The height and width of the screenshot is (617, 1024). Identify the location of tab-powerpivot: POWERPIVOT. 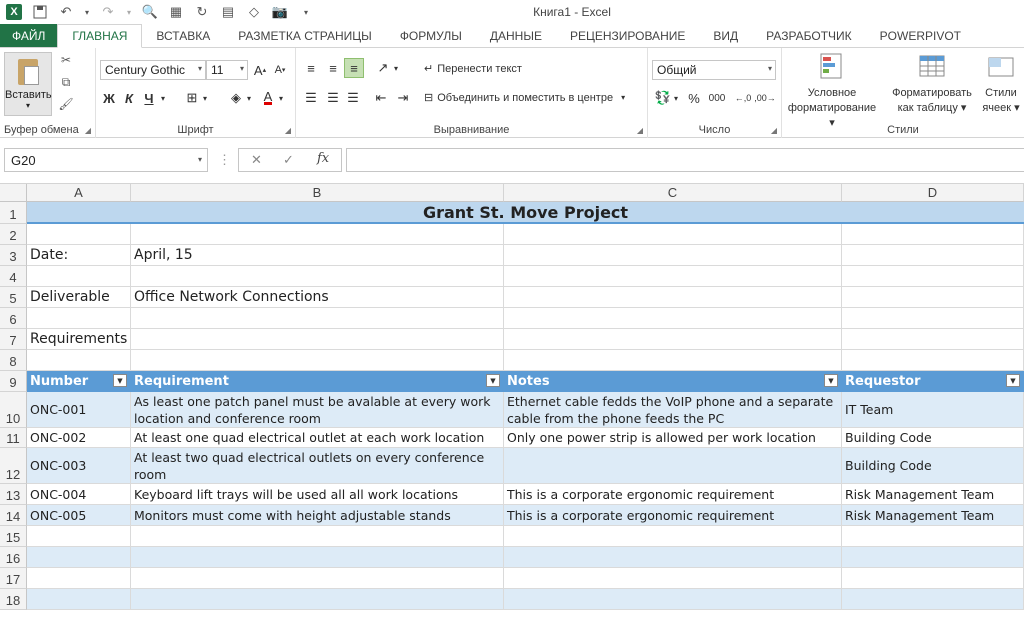
(920, 35).